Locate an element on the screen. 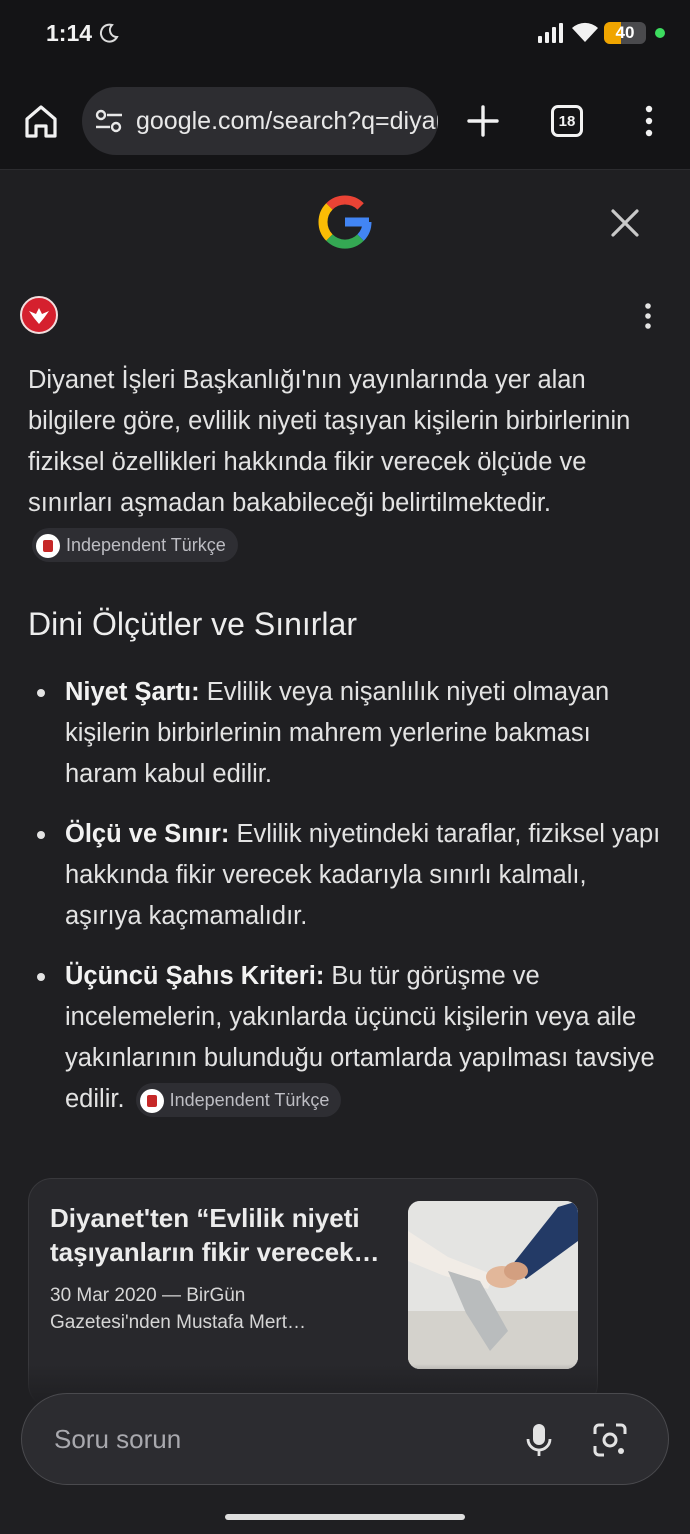 This screenshot has height=1534, width=690. status-time: 1:14 is located at coordinates (69, 33).